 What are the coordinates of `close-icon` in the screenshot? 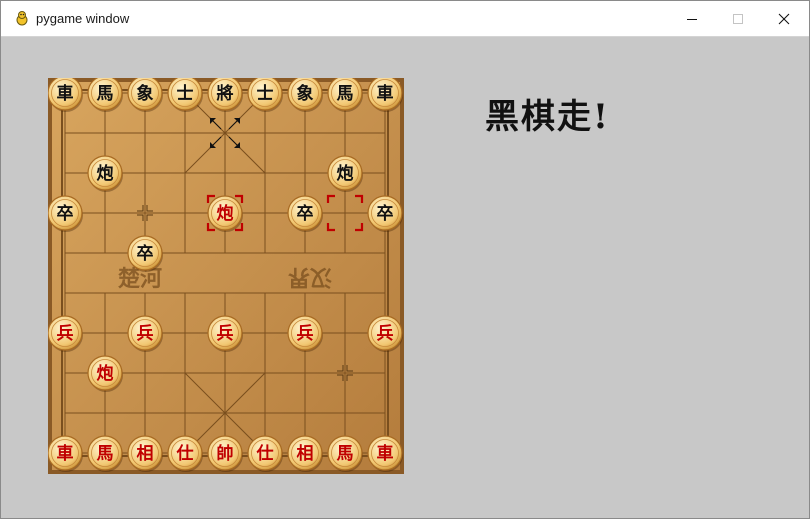 It's located at (784, 19).